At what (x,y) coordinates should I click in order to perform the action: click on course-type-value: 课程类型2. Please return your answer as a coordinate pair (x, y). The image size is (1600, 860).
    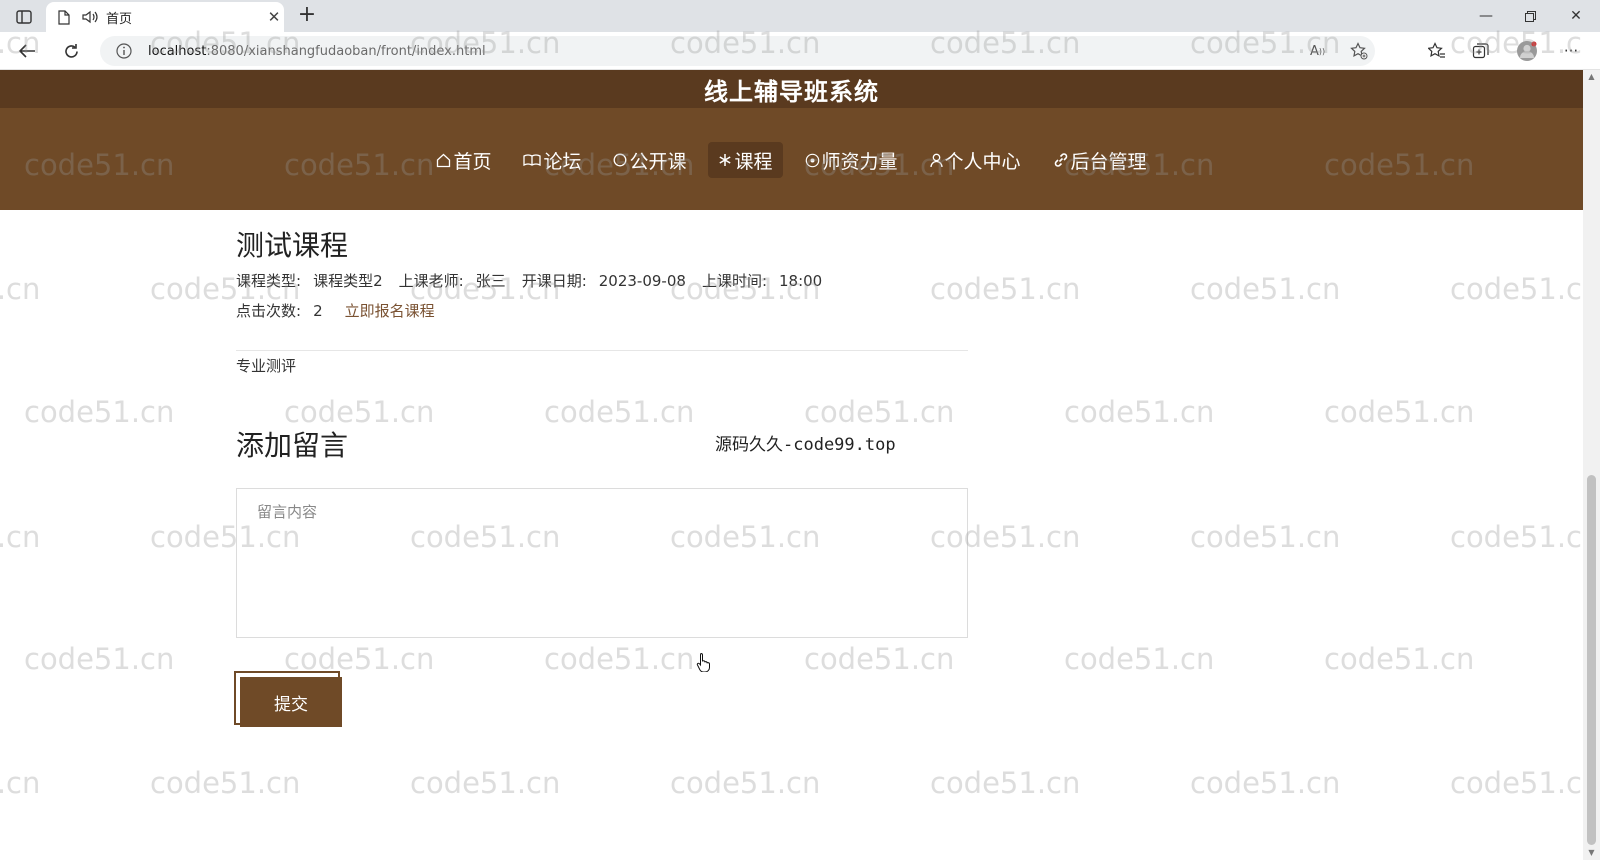
    Looking at the image, I should click on (348, 281).